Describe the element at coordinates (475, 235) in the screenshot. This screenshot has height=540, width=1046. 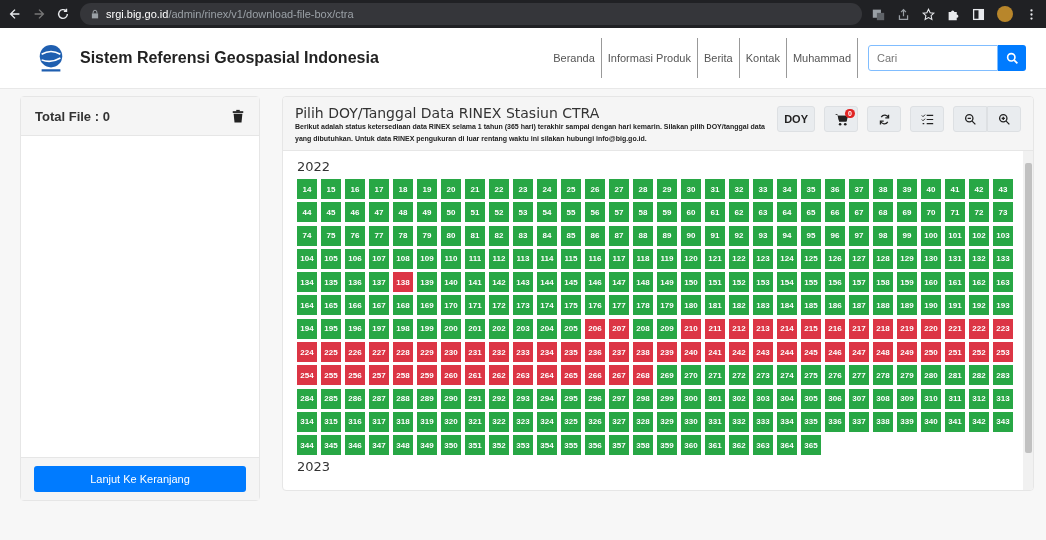
I see `day-button: 81` at that location.